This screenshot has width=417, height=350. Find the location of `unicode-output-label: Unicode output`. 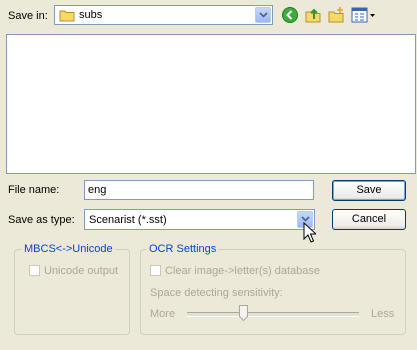

unicode-output-label: Unicode output is located at coordinates (81, 271).